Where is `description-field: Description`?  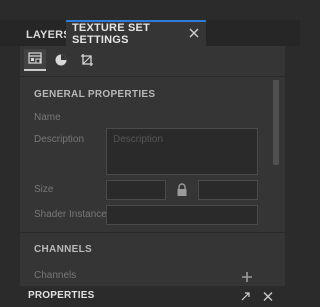
description-field: Description is located at coordinates (182, 151).